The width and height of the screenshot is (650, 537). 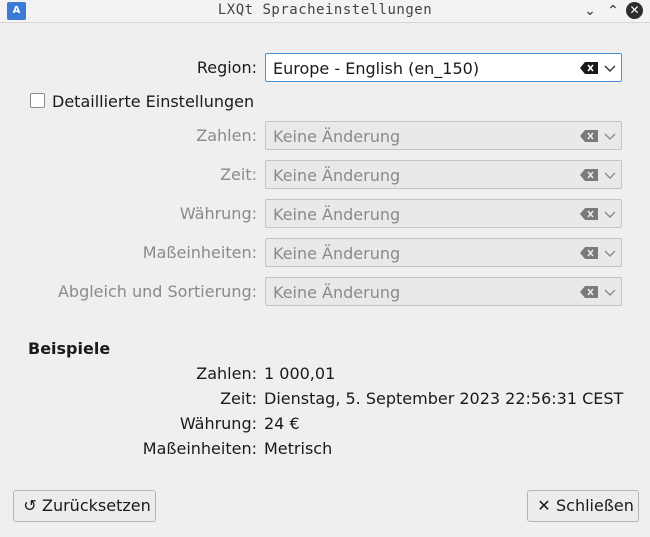 I want to click on region-combo: Europe - English (en_150), so click(x=443, y=67).